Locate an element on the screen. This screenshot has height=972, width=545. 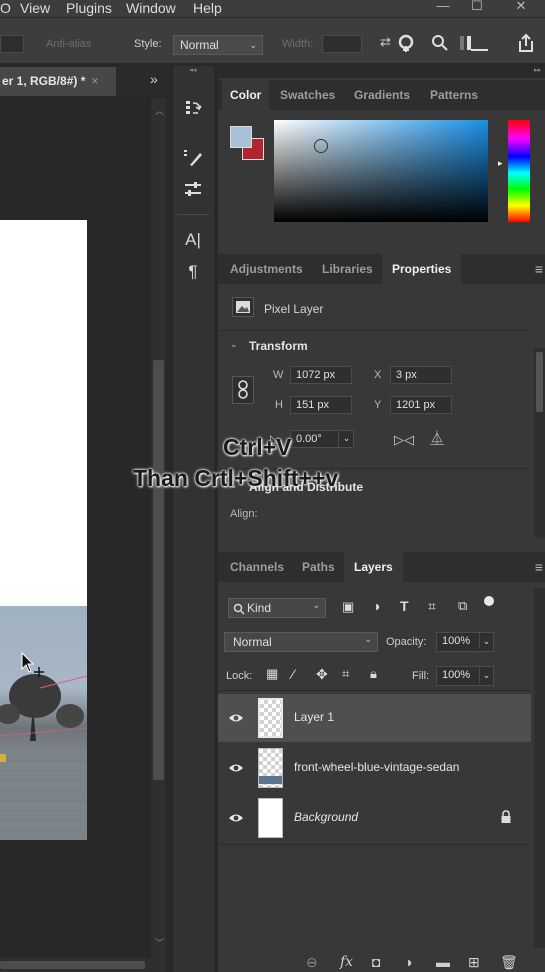
flip-vertical-icon: ⏅ is located at coordinates (437, 438).